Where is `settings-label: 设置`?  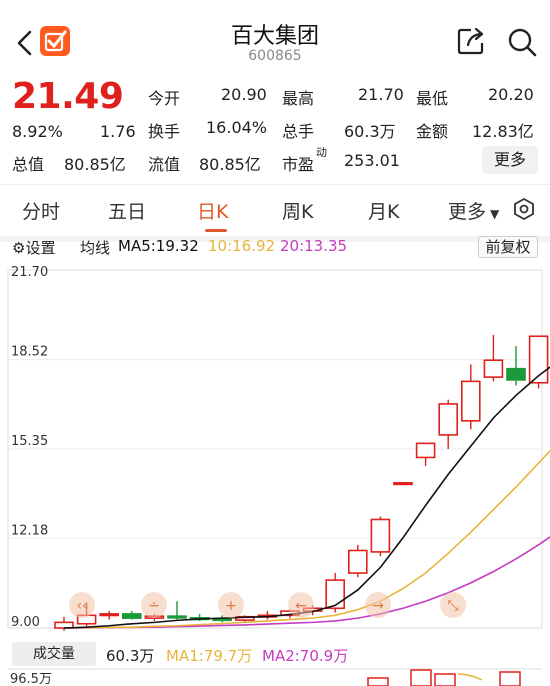 settings-label: 设置 is located at coordinates (40, 248).